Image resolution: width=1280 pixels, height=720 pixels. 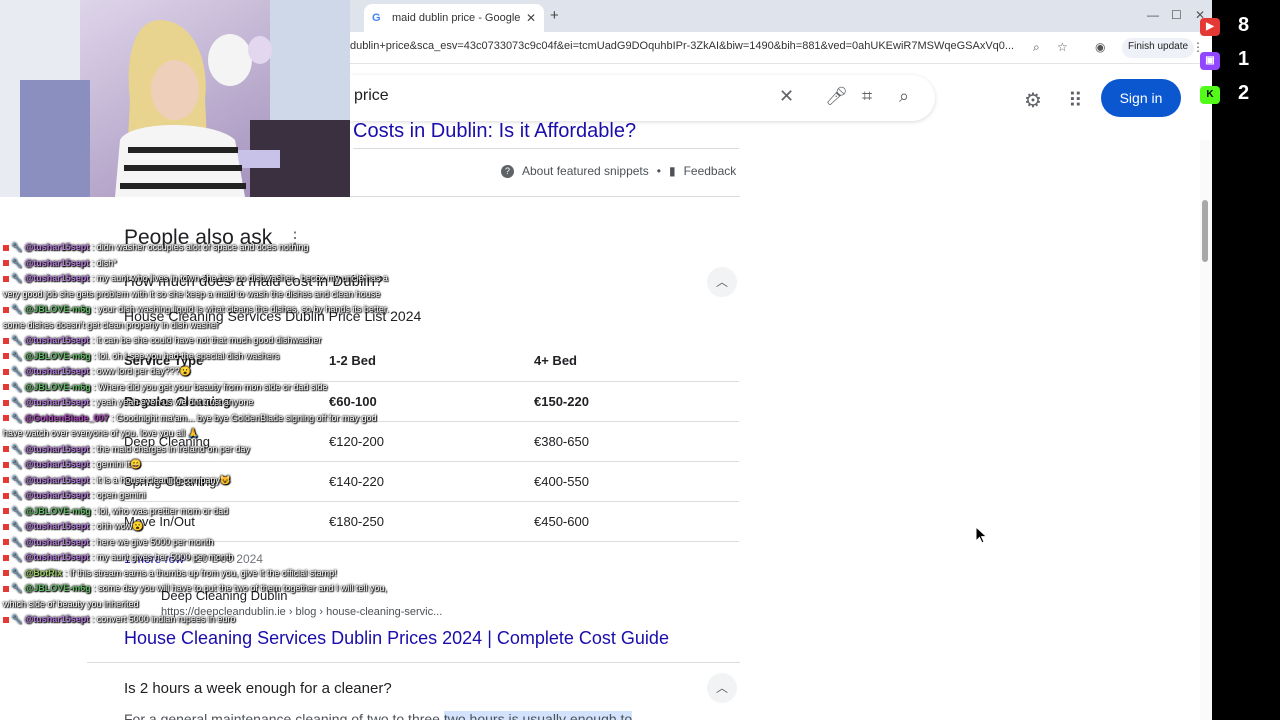 I want to click on table-cell: €150-220, so click(x=636, y=401).